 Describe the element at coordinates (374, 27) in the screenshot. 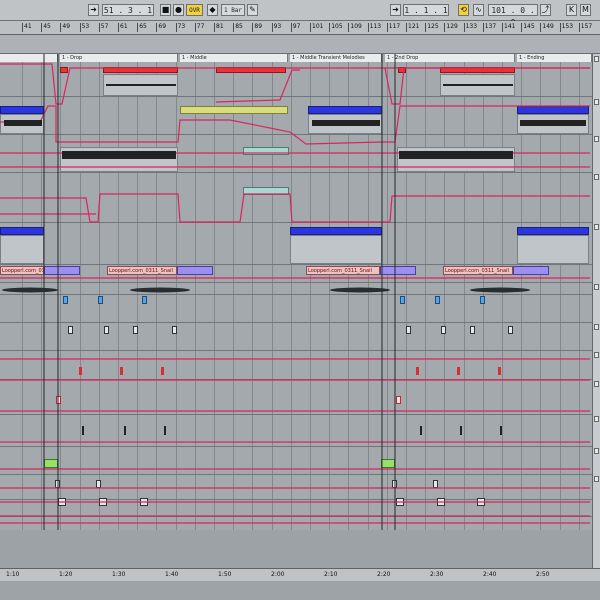

I see `bar-number: 113` at that location.